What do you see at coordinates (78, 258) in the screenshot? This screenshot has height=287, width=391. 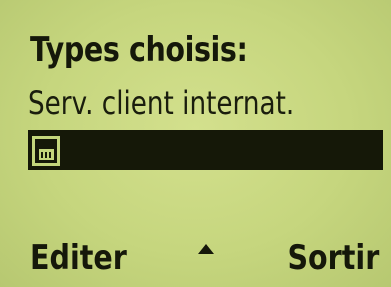 I see `edit-softkey: Editer` at bounding box center [78, 258].